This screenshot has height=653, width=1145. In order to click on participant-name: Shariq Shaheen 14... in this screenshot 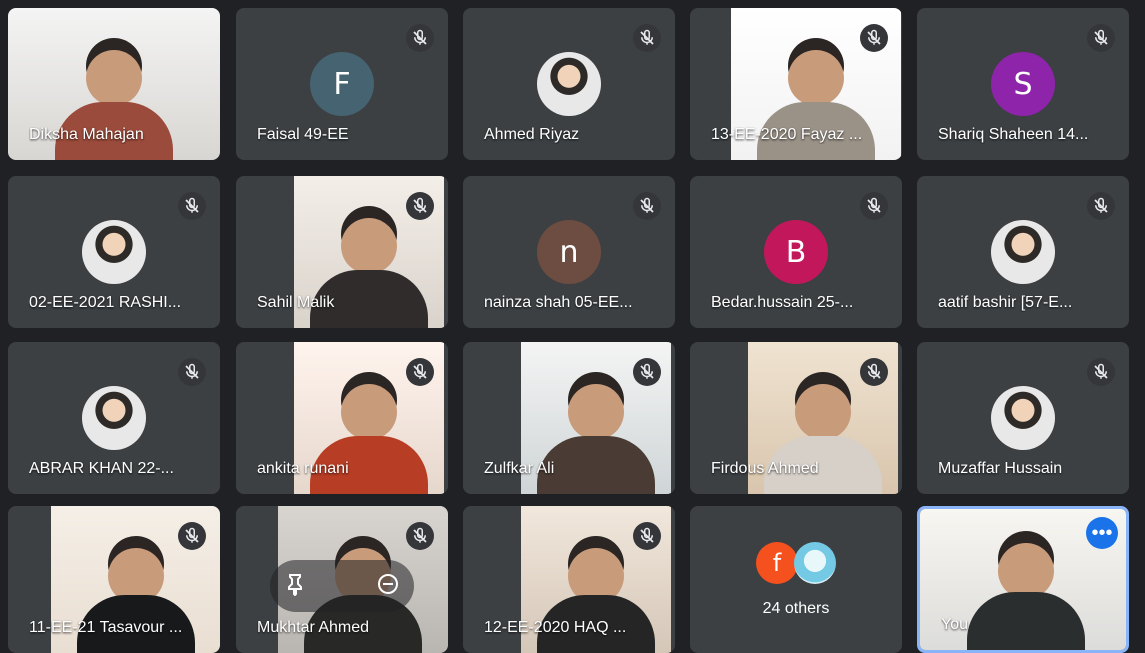, I will do `click(1013, 134)`.